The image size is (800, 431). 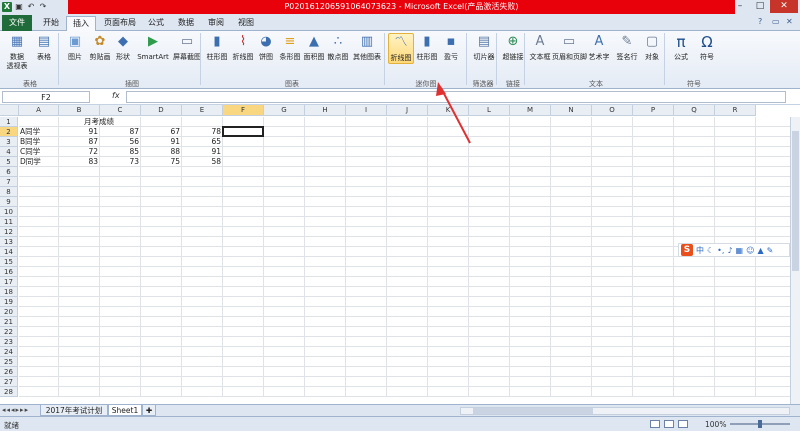 I want to click on score-cell: 72, so click(x=79, y=151).